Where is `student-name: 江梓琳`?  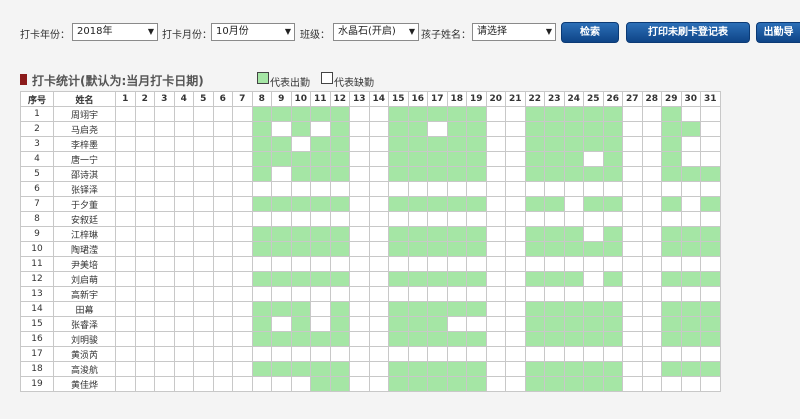 student-name: 江梓琳 is located at coordinates (84, 234).